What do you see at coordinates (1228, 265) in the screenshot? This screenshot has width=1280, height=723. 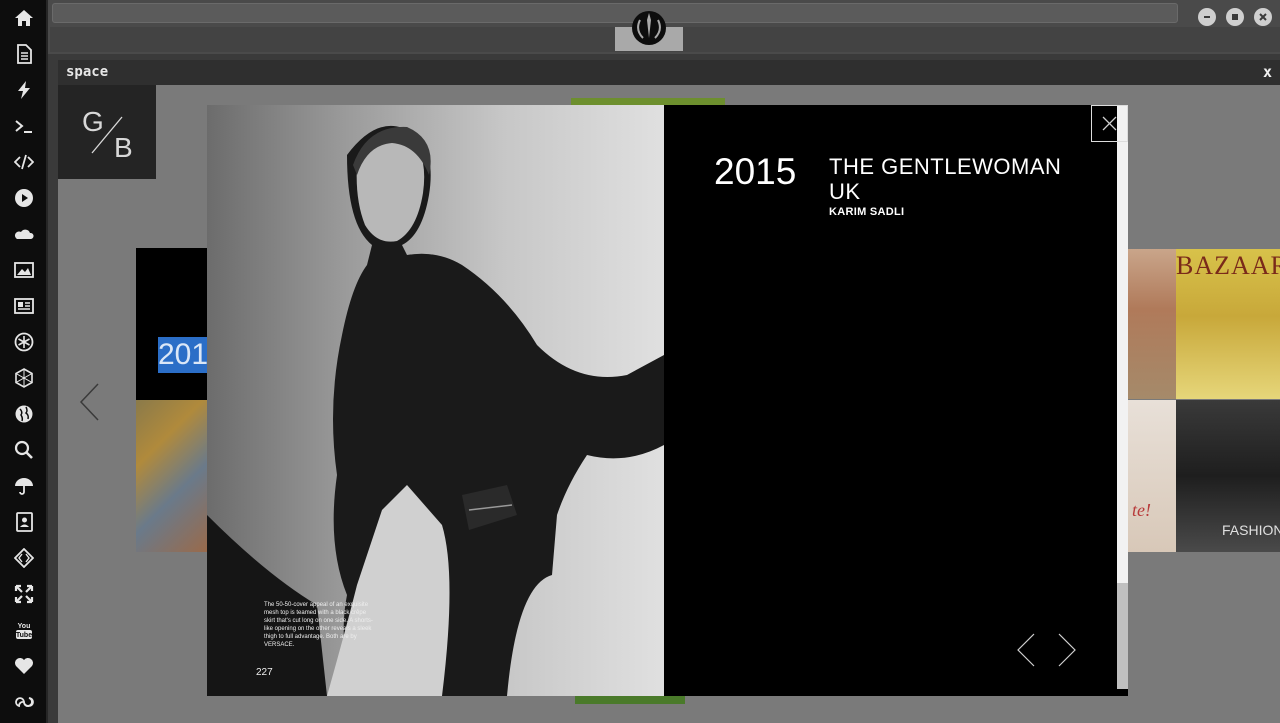 I see `magazine-title: BAZAAR` at bounding box center [1228, 265].